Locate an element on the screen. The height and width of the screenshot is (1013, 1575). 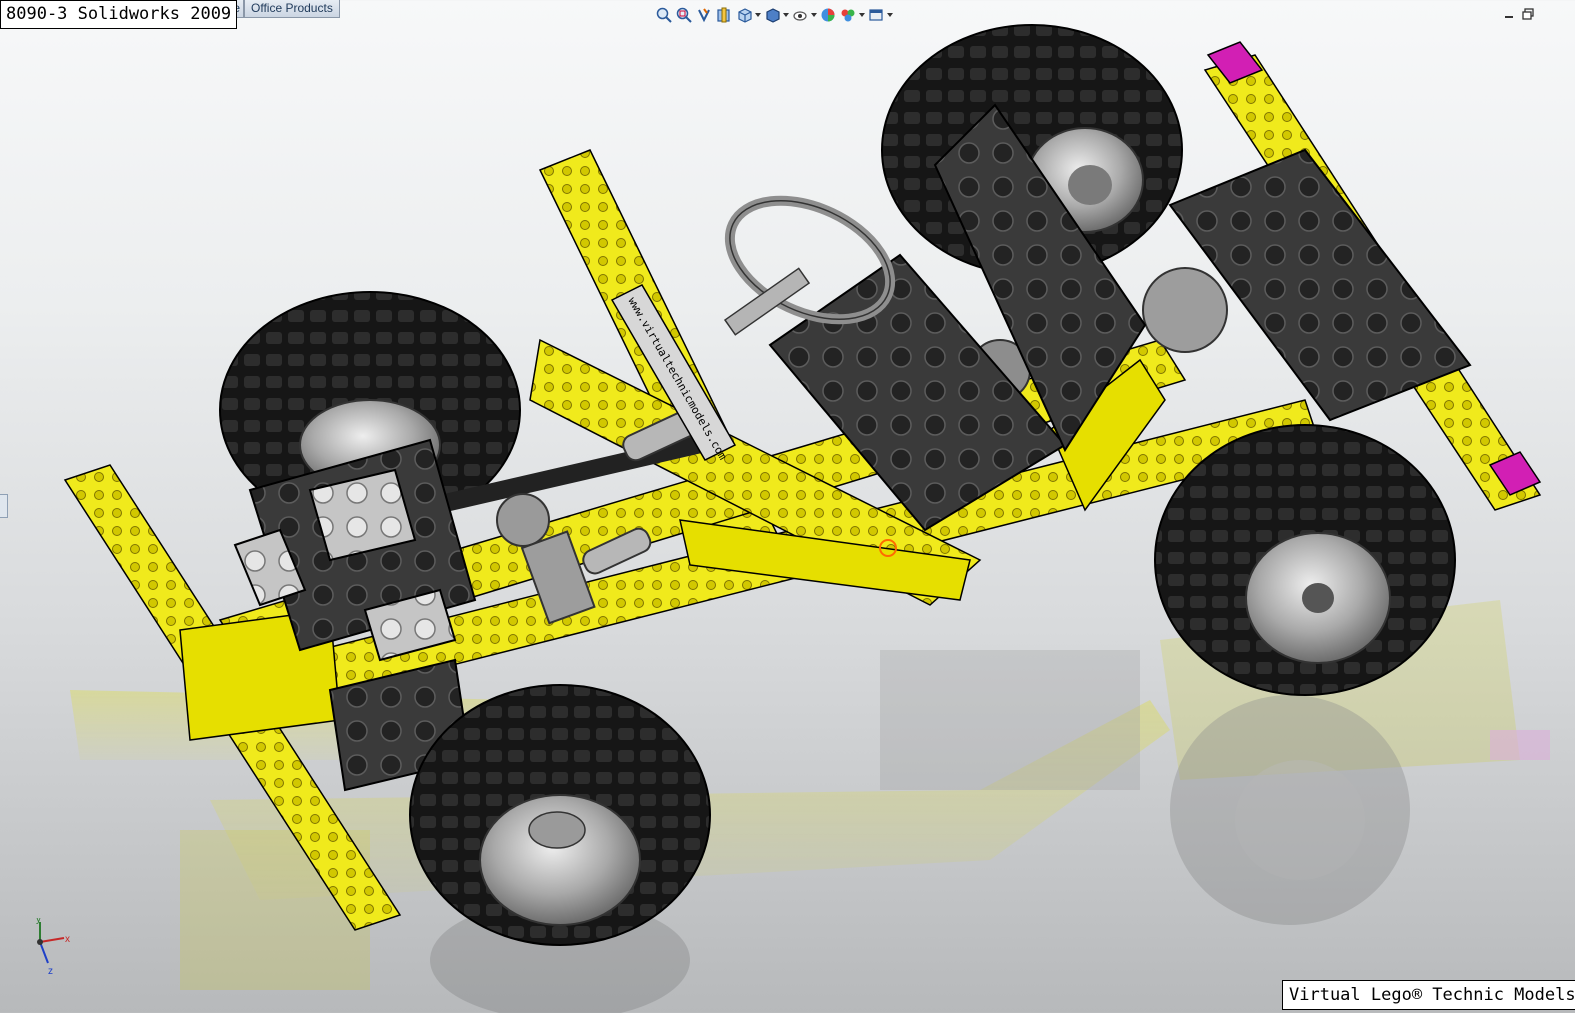
view-settings-caret-icon is located at coordinates (890, 15).